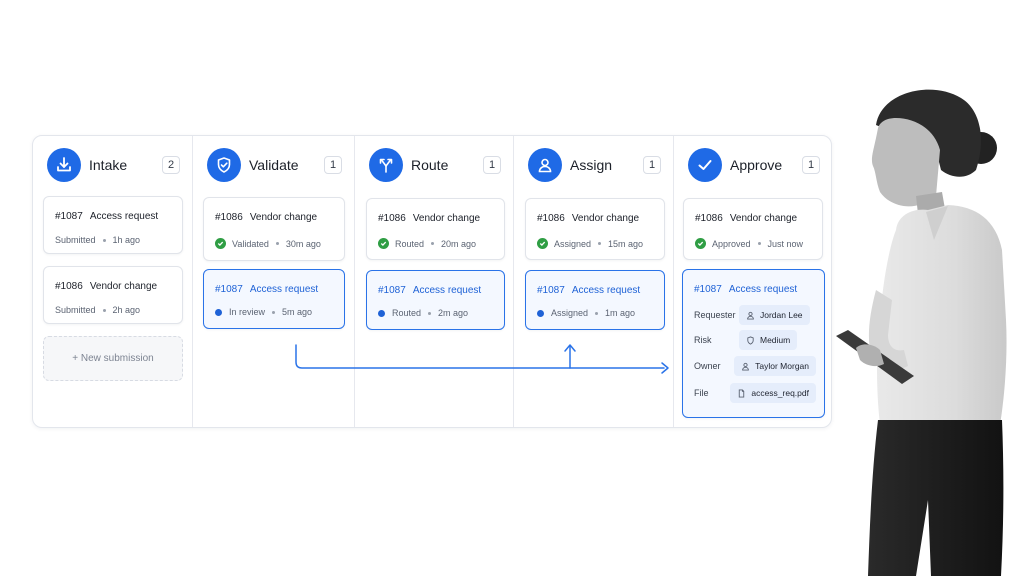  Describe the element at coordinates (435, 229) in the screenshot. I see `task-card: #1086 Vendor change Routed 20m ago` at that location.